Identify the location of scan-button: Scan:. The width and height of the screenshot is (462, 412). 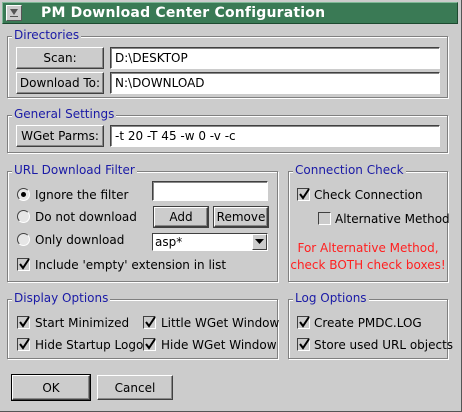
(60, 58).